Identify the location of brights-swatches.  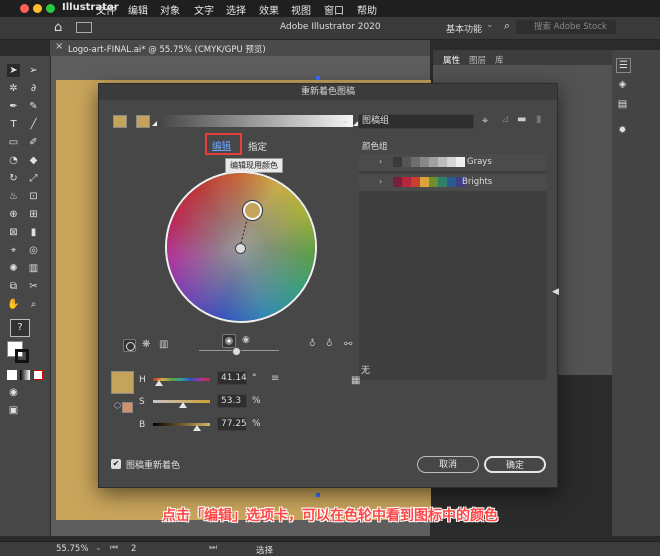
(429, 182).